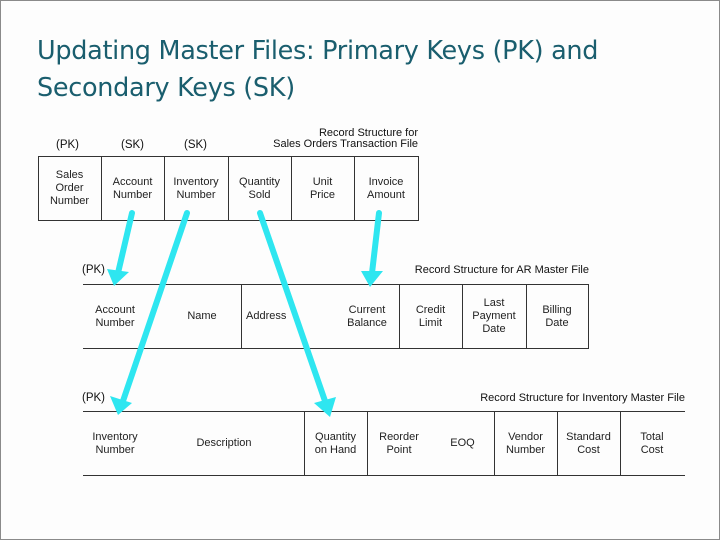 This screenshot has height=541, width=720. What do you see at coordinates (386, 194) in the screenshot?
I see `field-text: Amount` at bounding box center [386, 194].